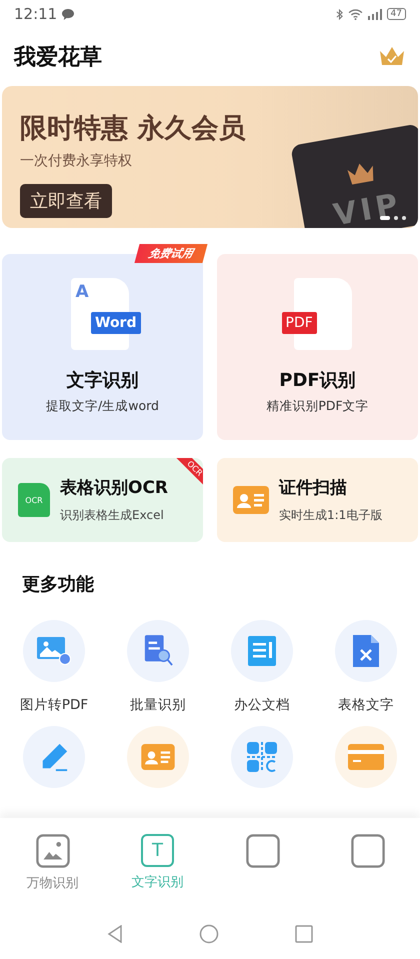  Describe the element at coordinates (102, 406) in the screenshot. I see `card-subtitle: 提取文字/生成word` at that location.